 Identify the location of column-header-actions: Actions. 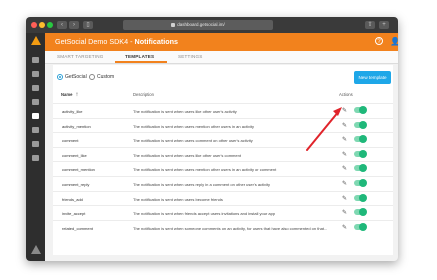
(346, 94).